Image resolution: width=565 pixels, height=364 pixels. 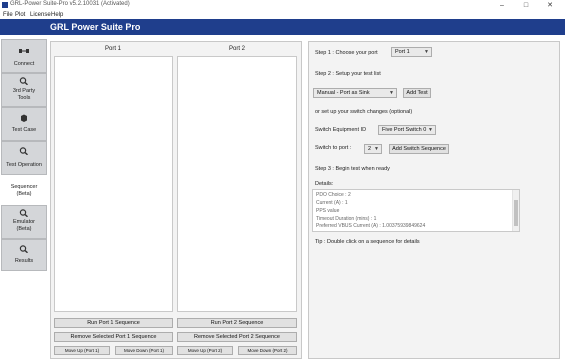 I want to click on sidebar-item-label: Test Operation, so click(x=24, y=165).